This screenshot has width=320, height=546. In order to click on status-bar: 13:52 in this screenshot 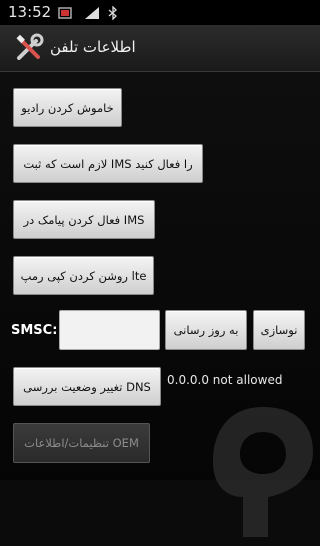, I will do `click(160, 12)`.